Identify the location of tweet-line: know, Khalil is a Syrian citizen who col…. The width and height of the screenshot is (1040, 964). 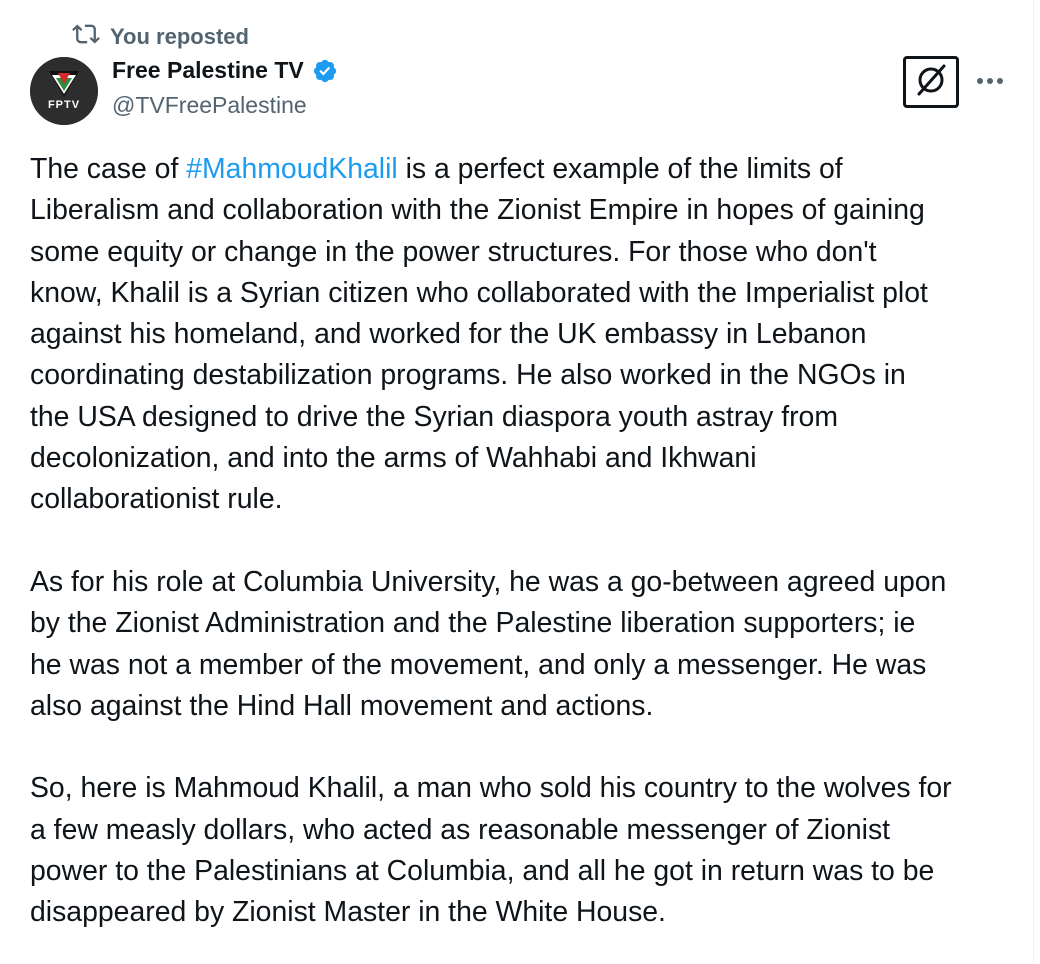
(479, 292).